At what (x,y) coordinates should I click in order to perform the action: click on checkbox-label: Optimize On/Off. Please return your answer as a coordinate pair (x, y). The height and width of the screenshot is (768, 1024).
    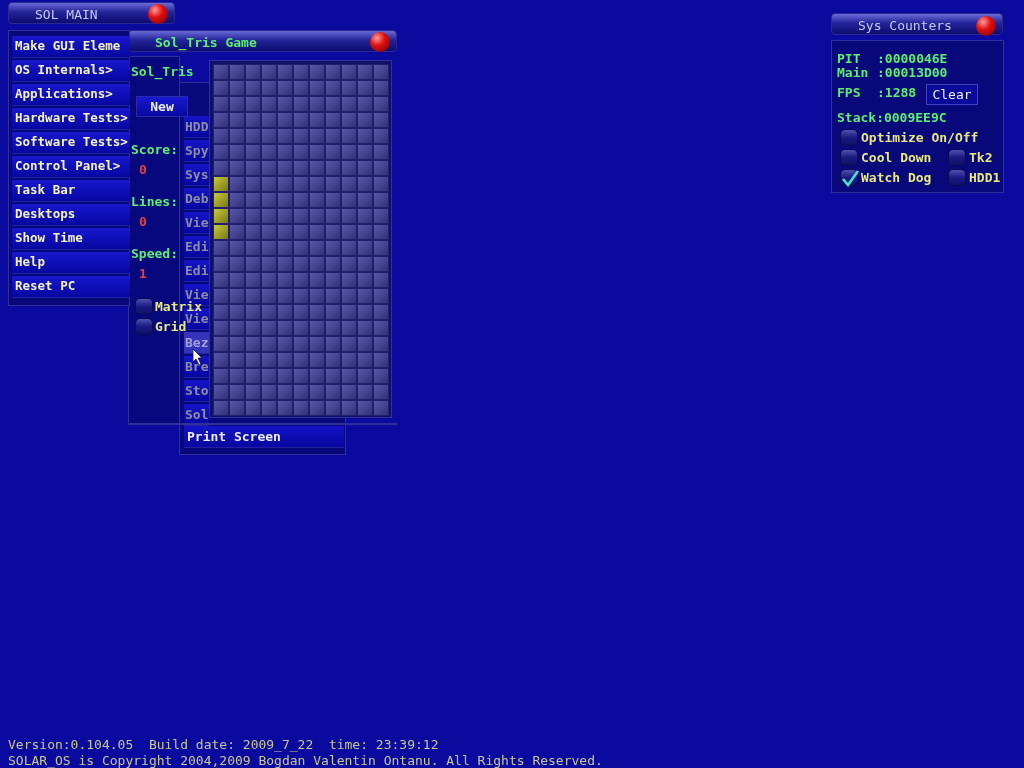
    Looking at the image, I should click on (920, 138).